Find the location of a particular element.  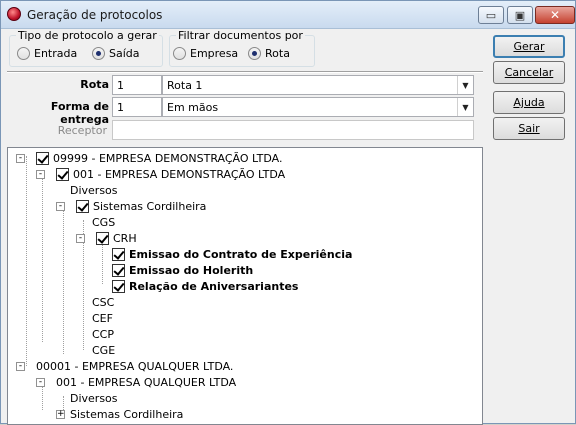

tree-node-label: 001 - EMPRESA QUALQUER LTDA is located at coordinates (146, 382).